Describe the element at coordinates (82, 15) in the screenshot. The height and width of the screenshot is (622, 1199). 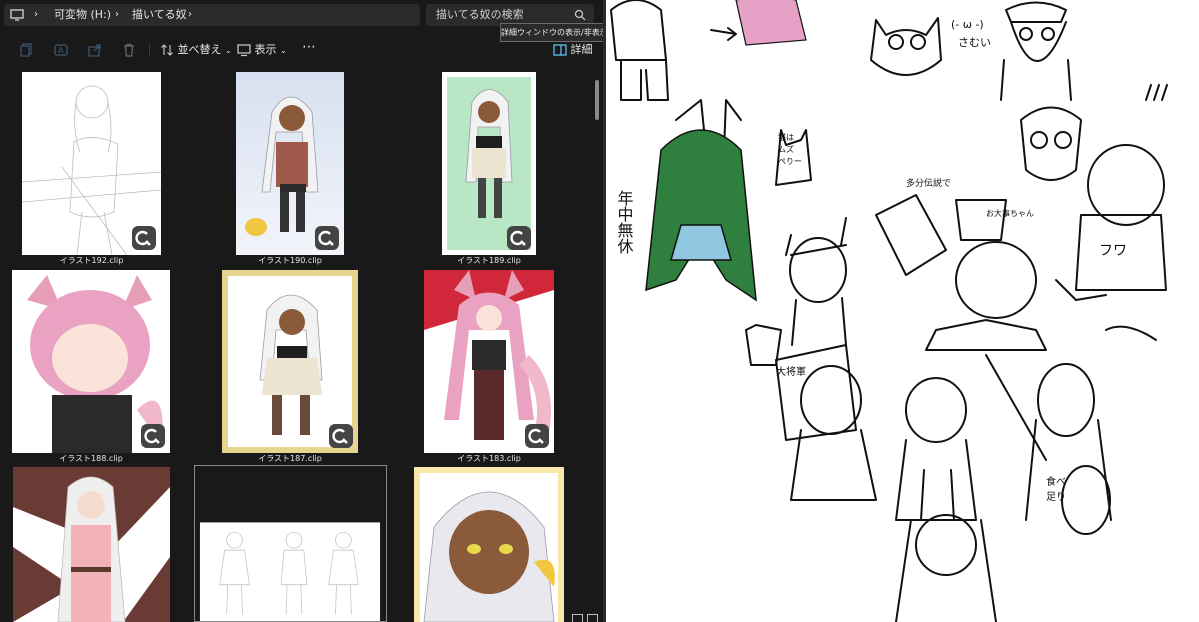
I see `breadcrumb-drive: 可変物 (H:)` at that location.